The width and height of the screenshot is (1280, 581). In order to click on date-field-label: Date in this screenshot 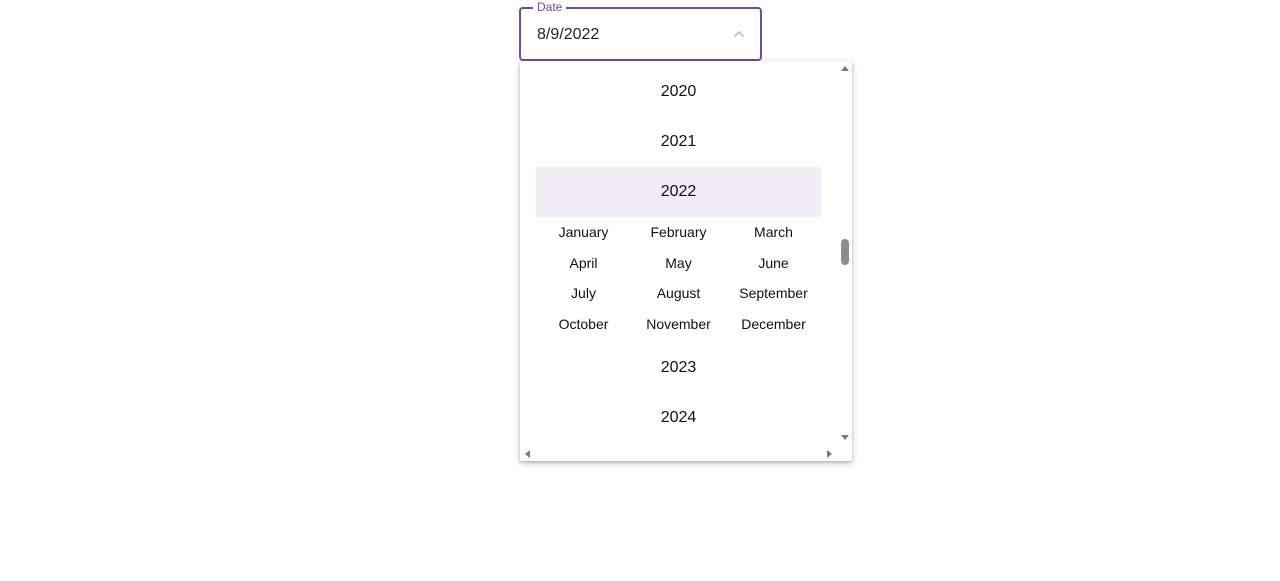, I will do `click(550, 7)`.